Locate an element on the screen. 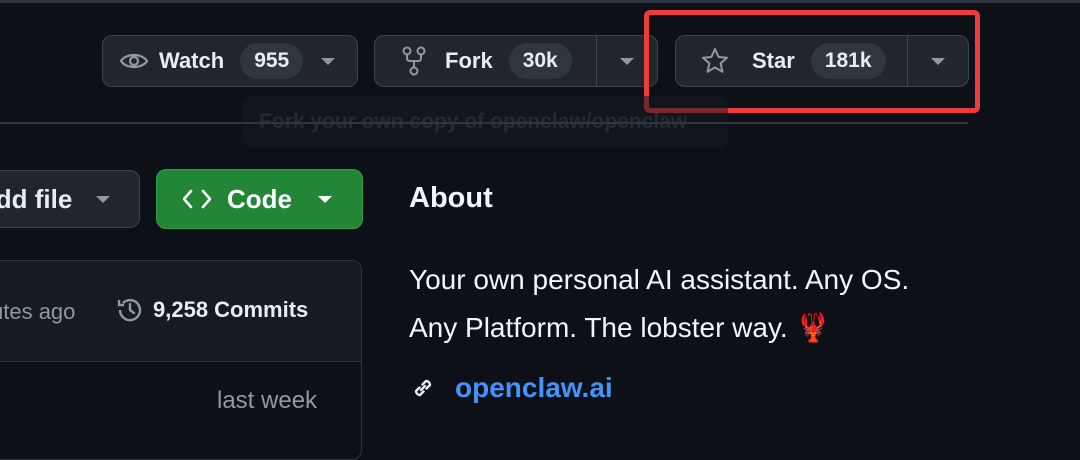 The image size is (1080, 460). file-list-panel: utes ago 9,258 Commits last week is located at coordinates (181, 360).